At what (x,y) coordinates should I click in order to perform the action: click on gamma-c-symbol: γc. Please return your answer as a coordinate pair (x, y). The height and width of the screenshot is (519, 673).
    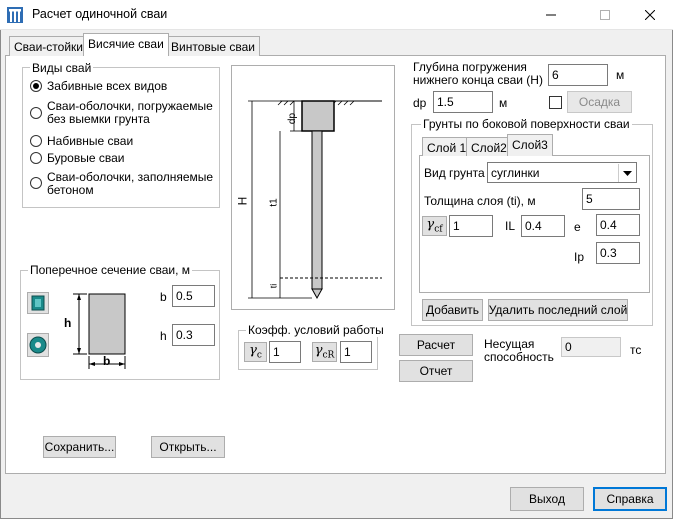
    Looking at the image, I should click on (255, 352).